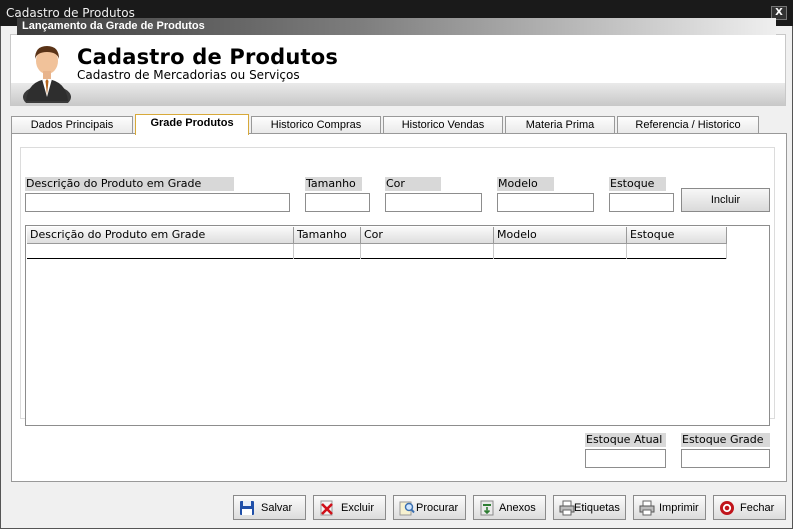  I want to click on imprimir-button: Imprimir, so click(669, 507).